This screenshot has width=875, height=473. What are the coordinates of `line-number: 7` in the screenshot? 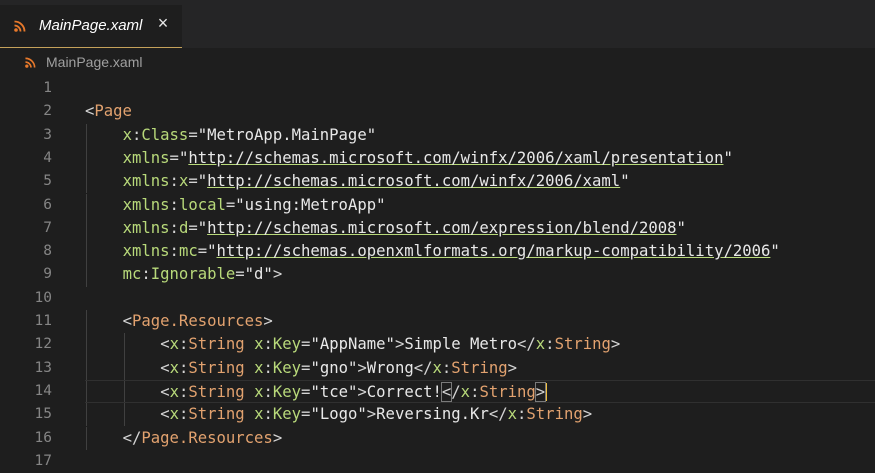 It's located at (47, 227).